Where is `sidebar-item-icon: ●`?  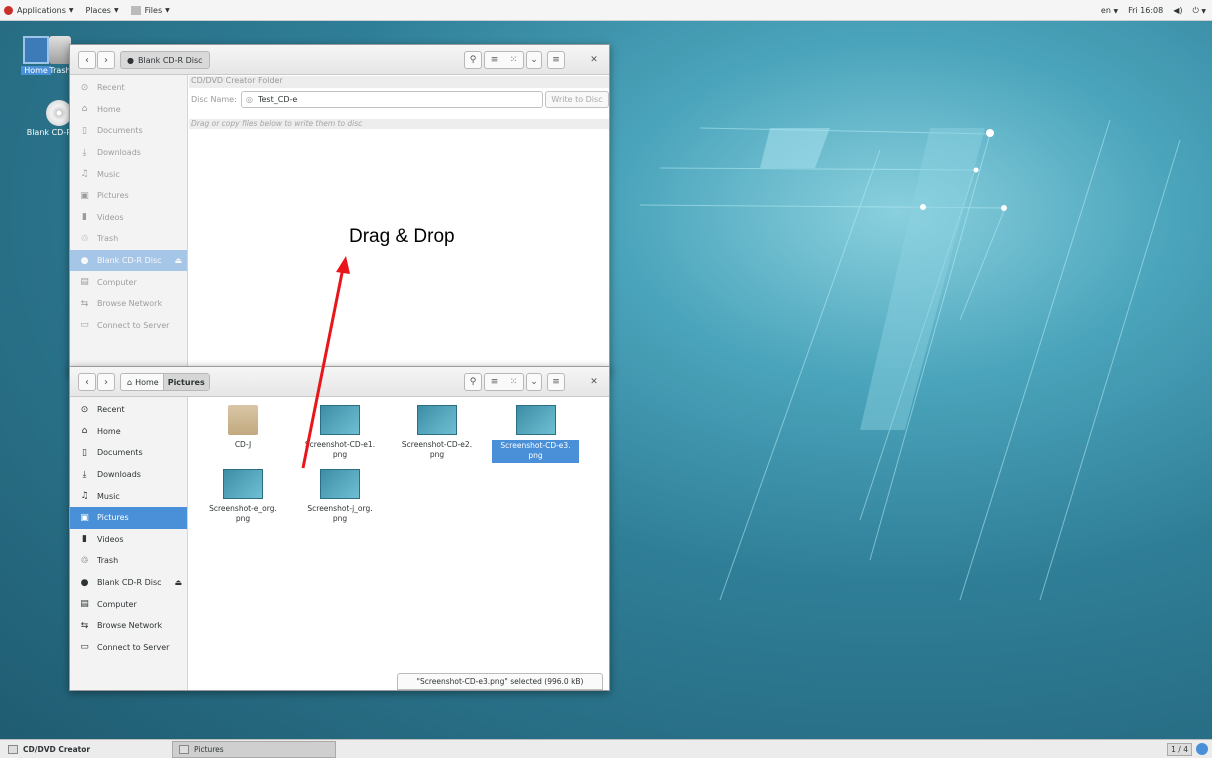 sidebar-item-icon: ● is located at coordinates (84, 260).